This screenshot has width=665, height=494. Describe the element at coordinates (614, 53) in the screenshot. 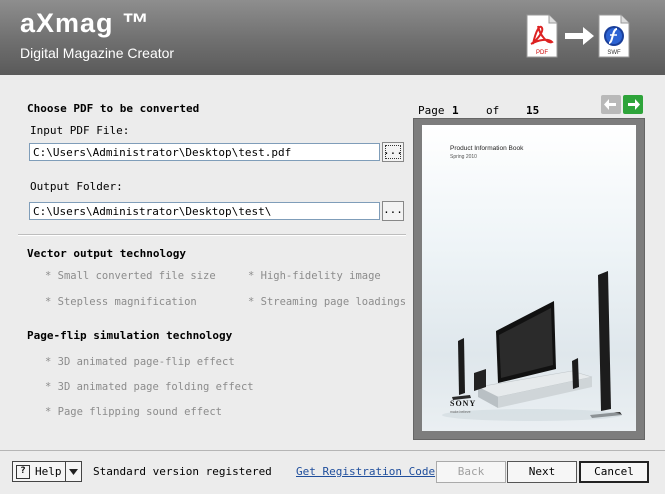

I see `swf-label: SWF` at that location.